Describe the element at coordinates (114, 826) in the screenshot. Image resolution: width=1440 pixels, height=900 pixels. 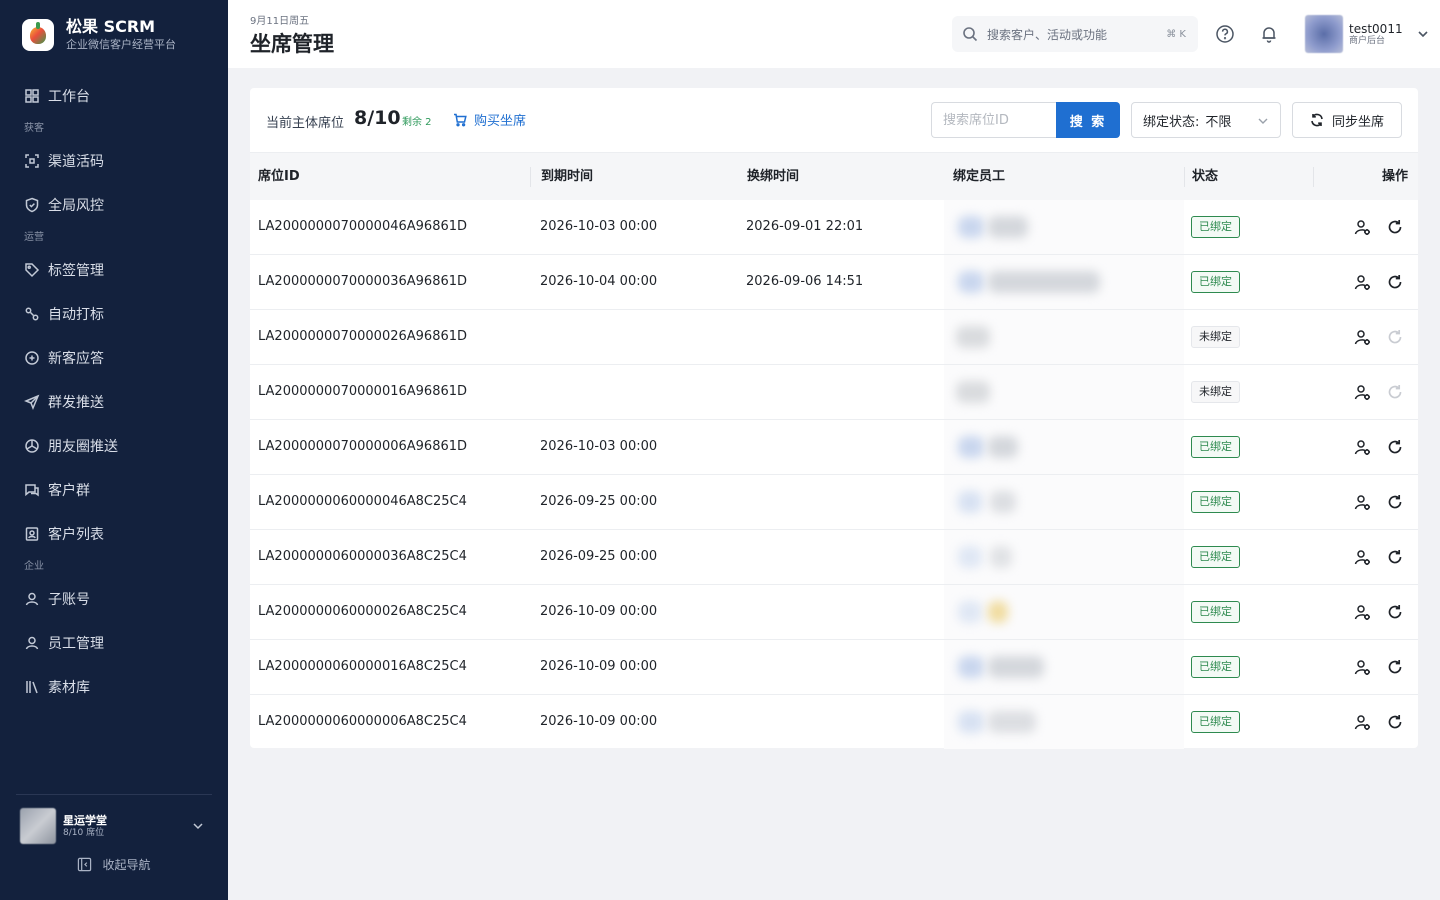
I see `account-switcher: 星运学堂 8/10 席位` at that location.